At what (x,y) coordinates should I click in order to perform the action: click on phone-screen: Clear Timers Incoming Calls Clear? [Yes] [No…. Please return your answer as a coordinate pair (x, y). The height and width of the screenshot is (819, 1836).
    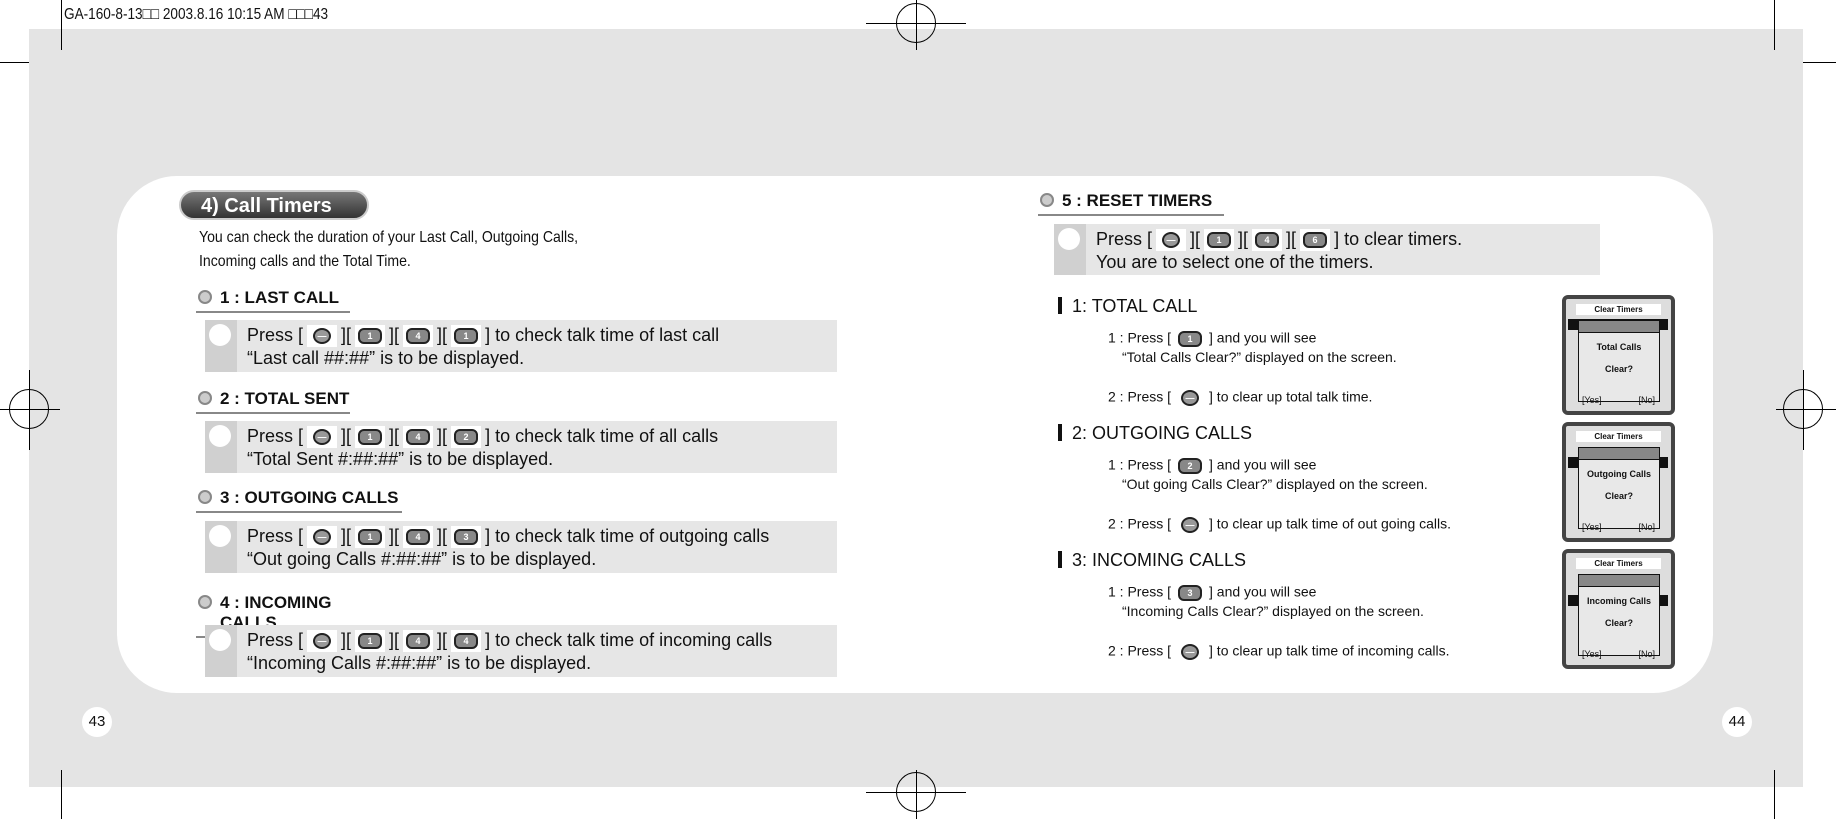
    Looking at the image, I should click on (1618, 609).